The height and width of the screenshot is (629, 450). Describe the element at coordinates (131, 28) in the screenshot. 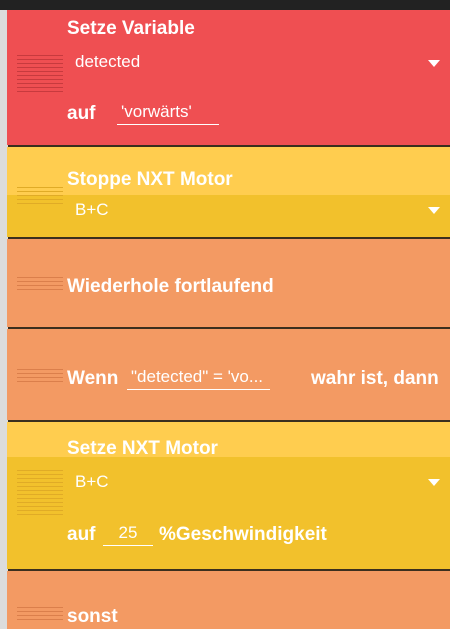

I see `brick-title: Setze Variable` at that location.